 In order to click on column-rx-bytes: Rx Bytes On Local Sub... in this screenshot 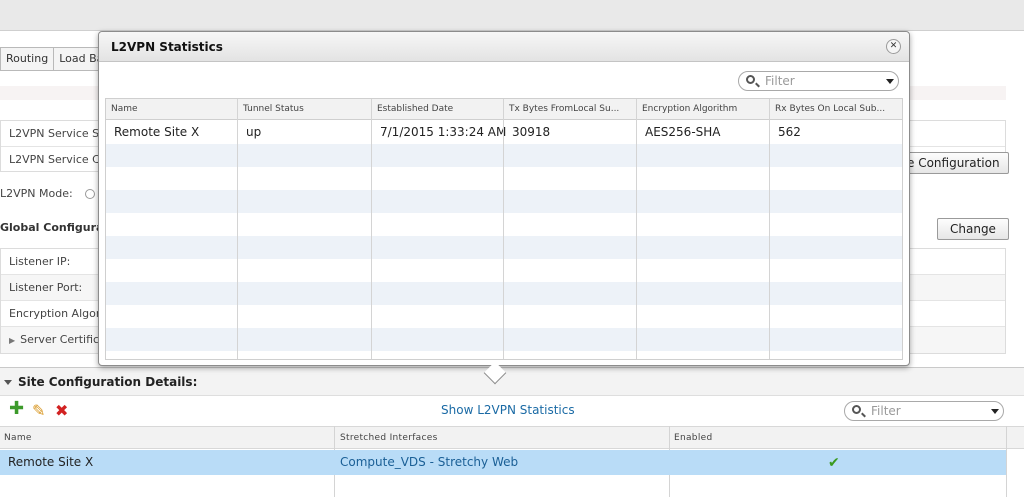, I will do `click(836, 109)`.